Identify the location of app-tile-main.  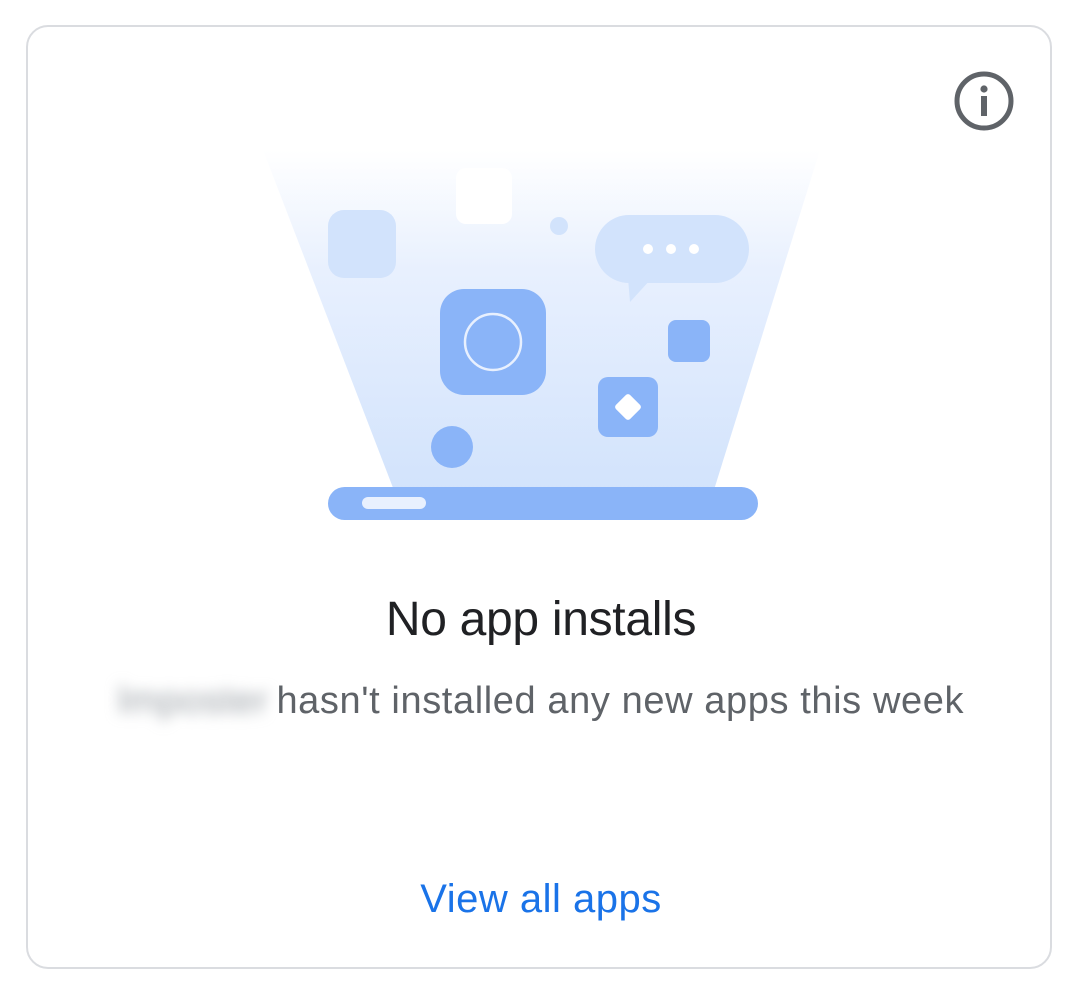
(493, 342).